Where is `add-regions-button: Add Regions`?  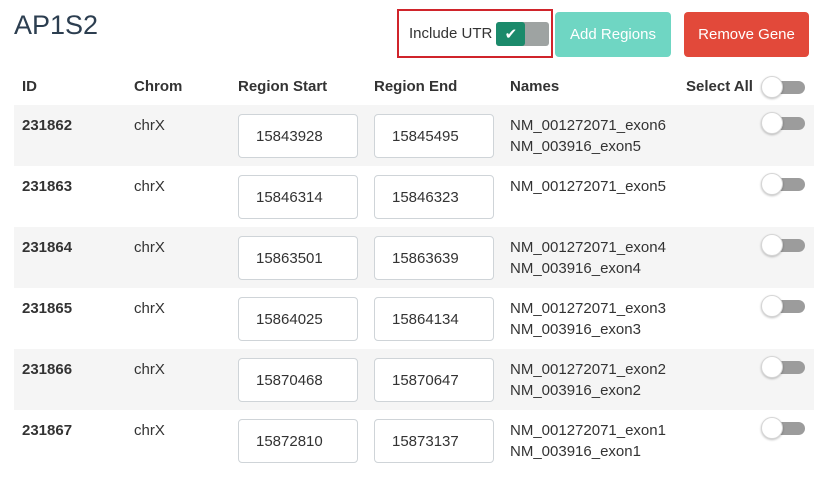 add-regions-button: Add Regions is located at coordinates (613, 34).